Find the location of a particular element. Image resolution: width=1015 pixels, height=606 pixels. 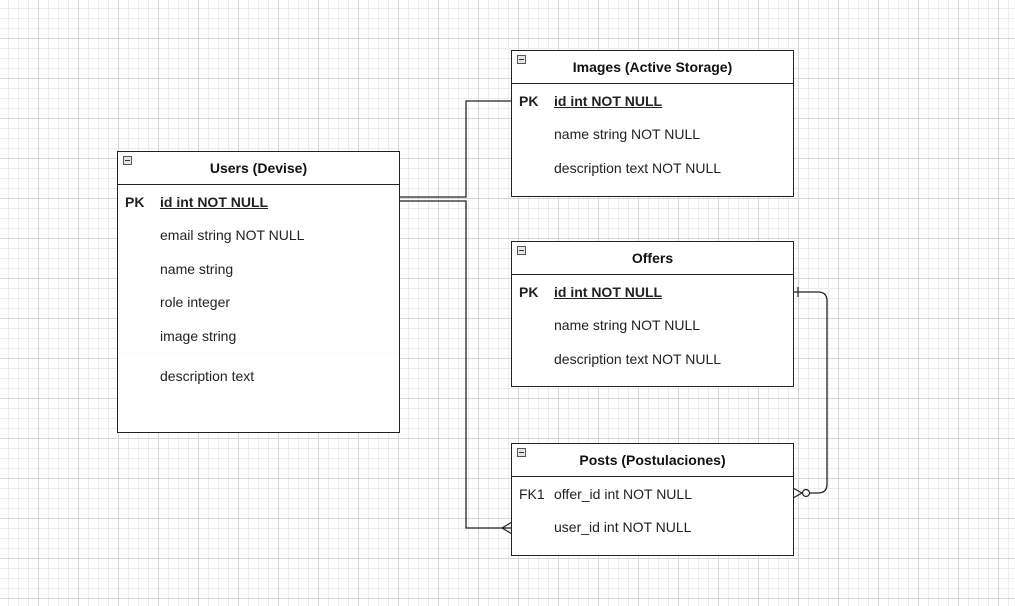

relation-users-posts is located at coordinates (455, 364).